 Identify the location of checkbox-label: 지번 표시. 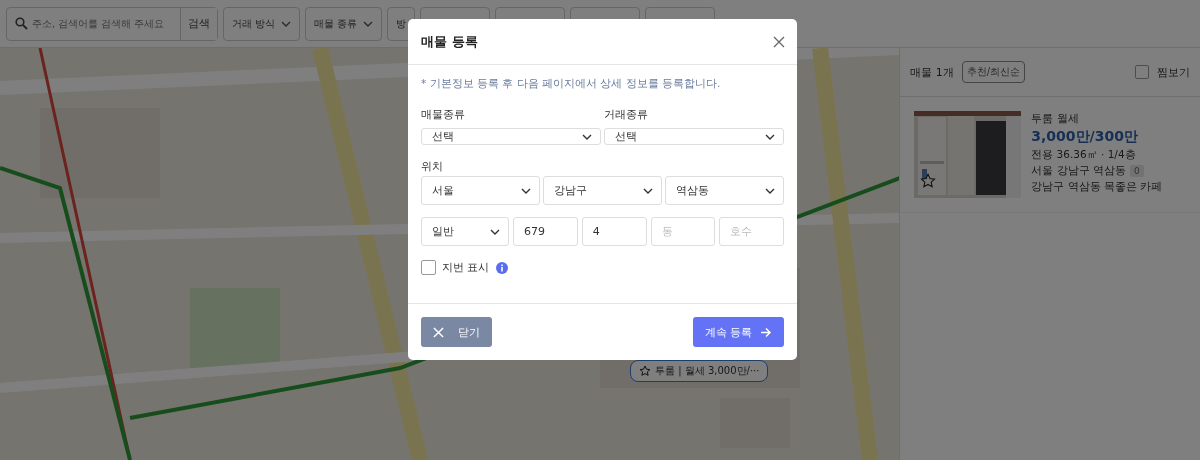
(466, 267).